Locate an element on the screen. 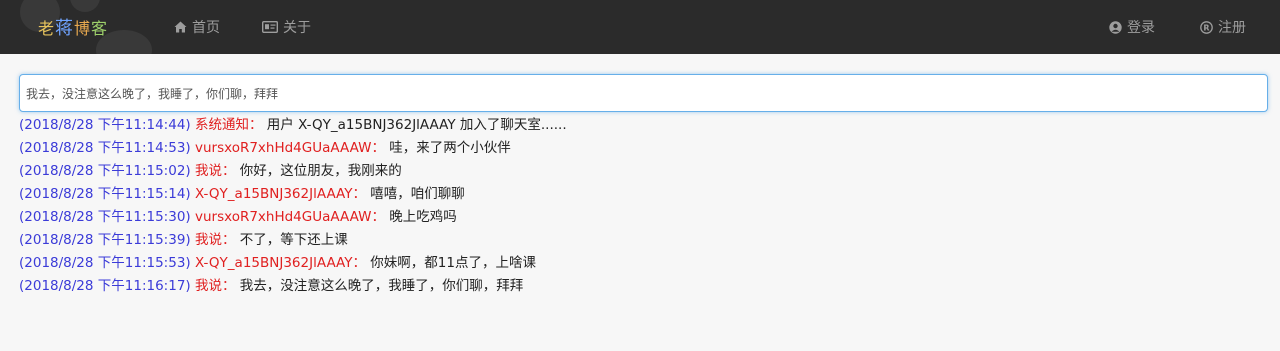  nav-link-label: 关于 is located at coordinates (297, 28).